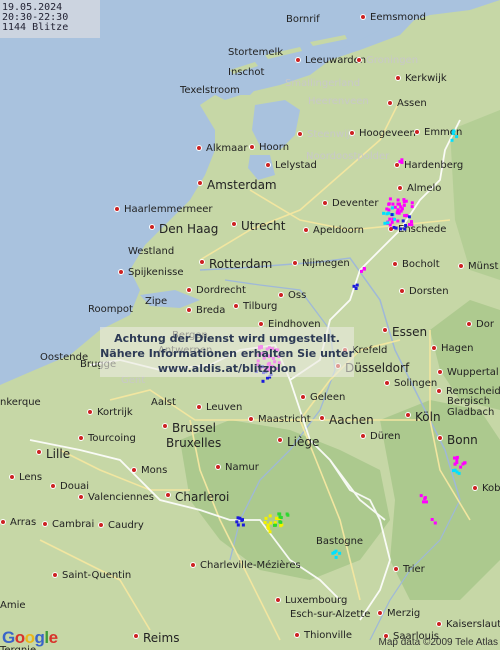  Describe the element at coordinates (30, 638) in the screenshot. I see `google-logo: Google` at that location.